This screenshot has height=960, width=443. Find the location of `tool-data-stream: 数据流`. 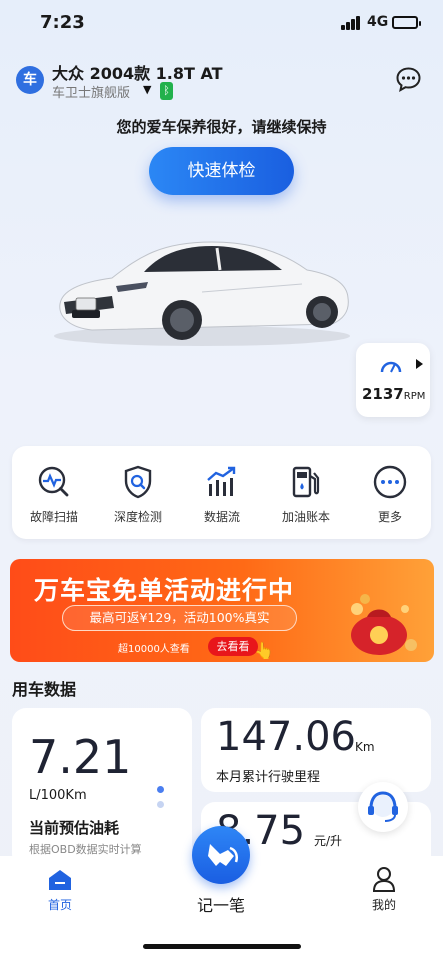

tool-data-stream: 数据流 is located at coordinates (222, 492).